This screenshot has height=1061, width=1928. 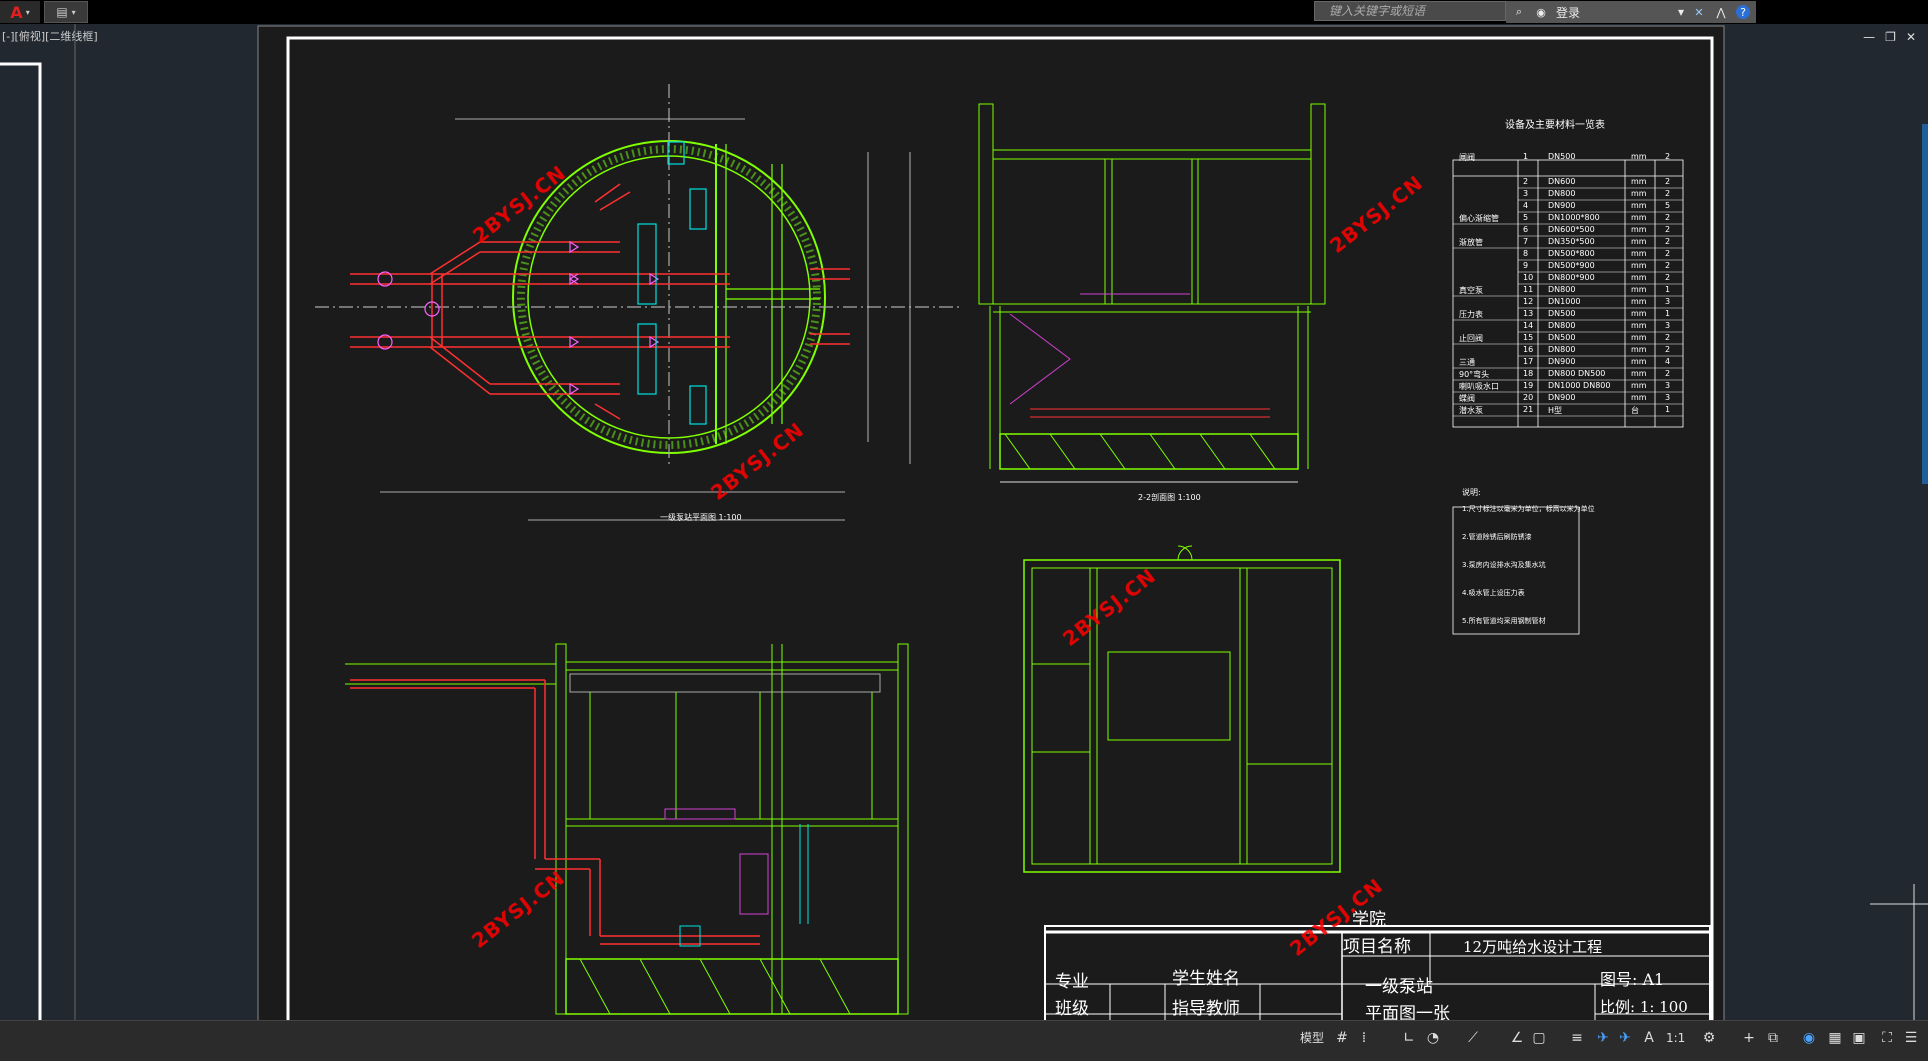 What do you see at coordinates (1539, 1038) in the screenshot?
I see `selection-icon: ▢` at bounding box center [1539, 1038].